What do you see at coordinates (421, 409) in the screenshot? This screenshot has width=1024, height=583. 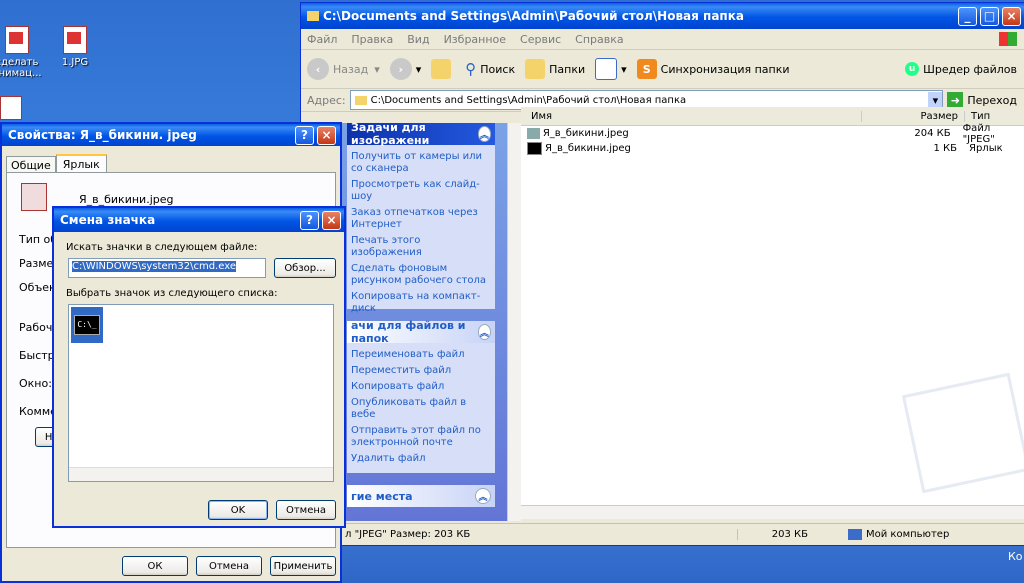 I see `task-link-publish: Опубликовать файл в вебе` at bounding box center [421, 409].